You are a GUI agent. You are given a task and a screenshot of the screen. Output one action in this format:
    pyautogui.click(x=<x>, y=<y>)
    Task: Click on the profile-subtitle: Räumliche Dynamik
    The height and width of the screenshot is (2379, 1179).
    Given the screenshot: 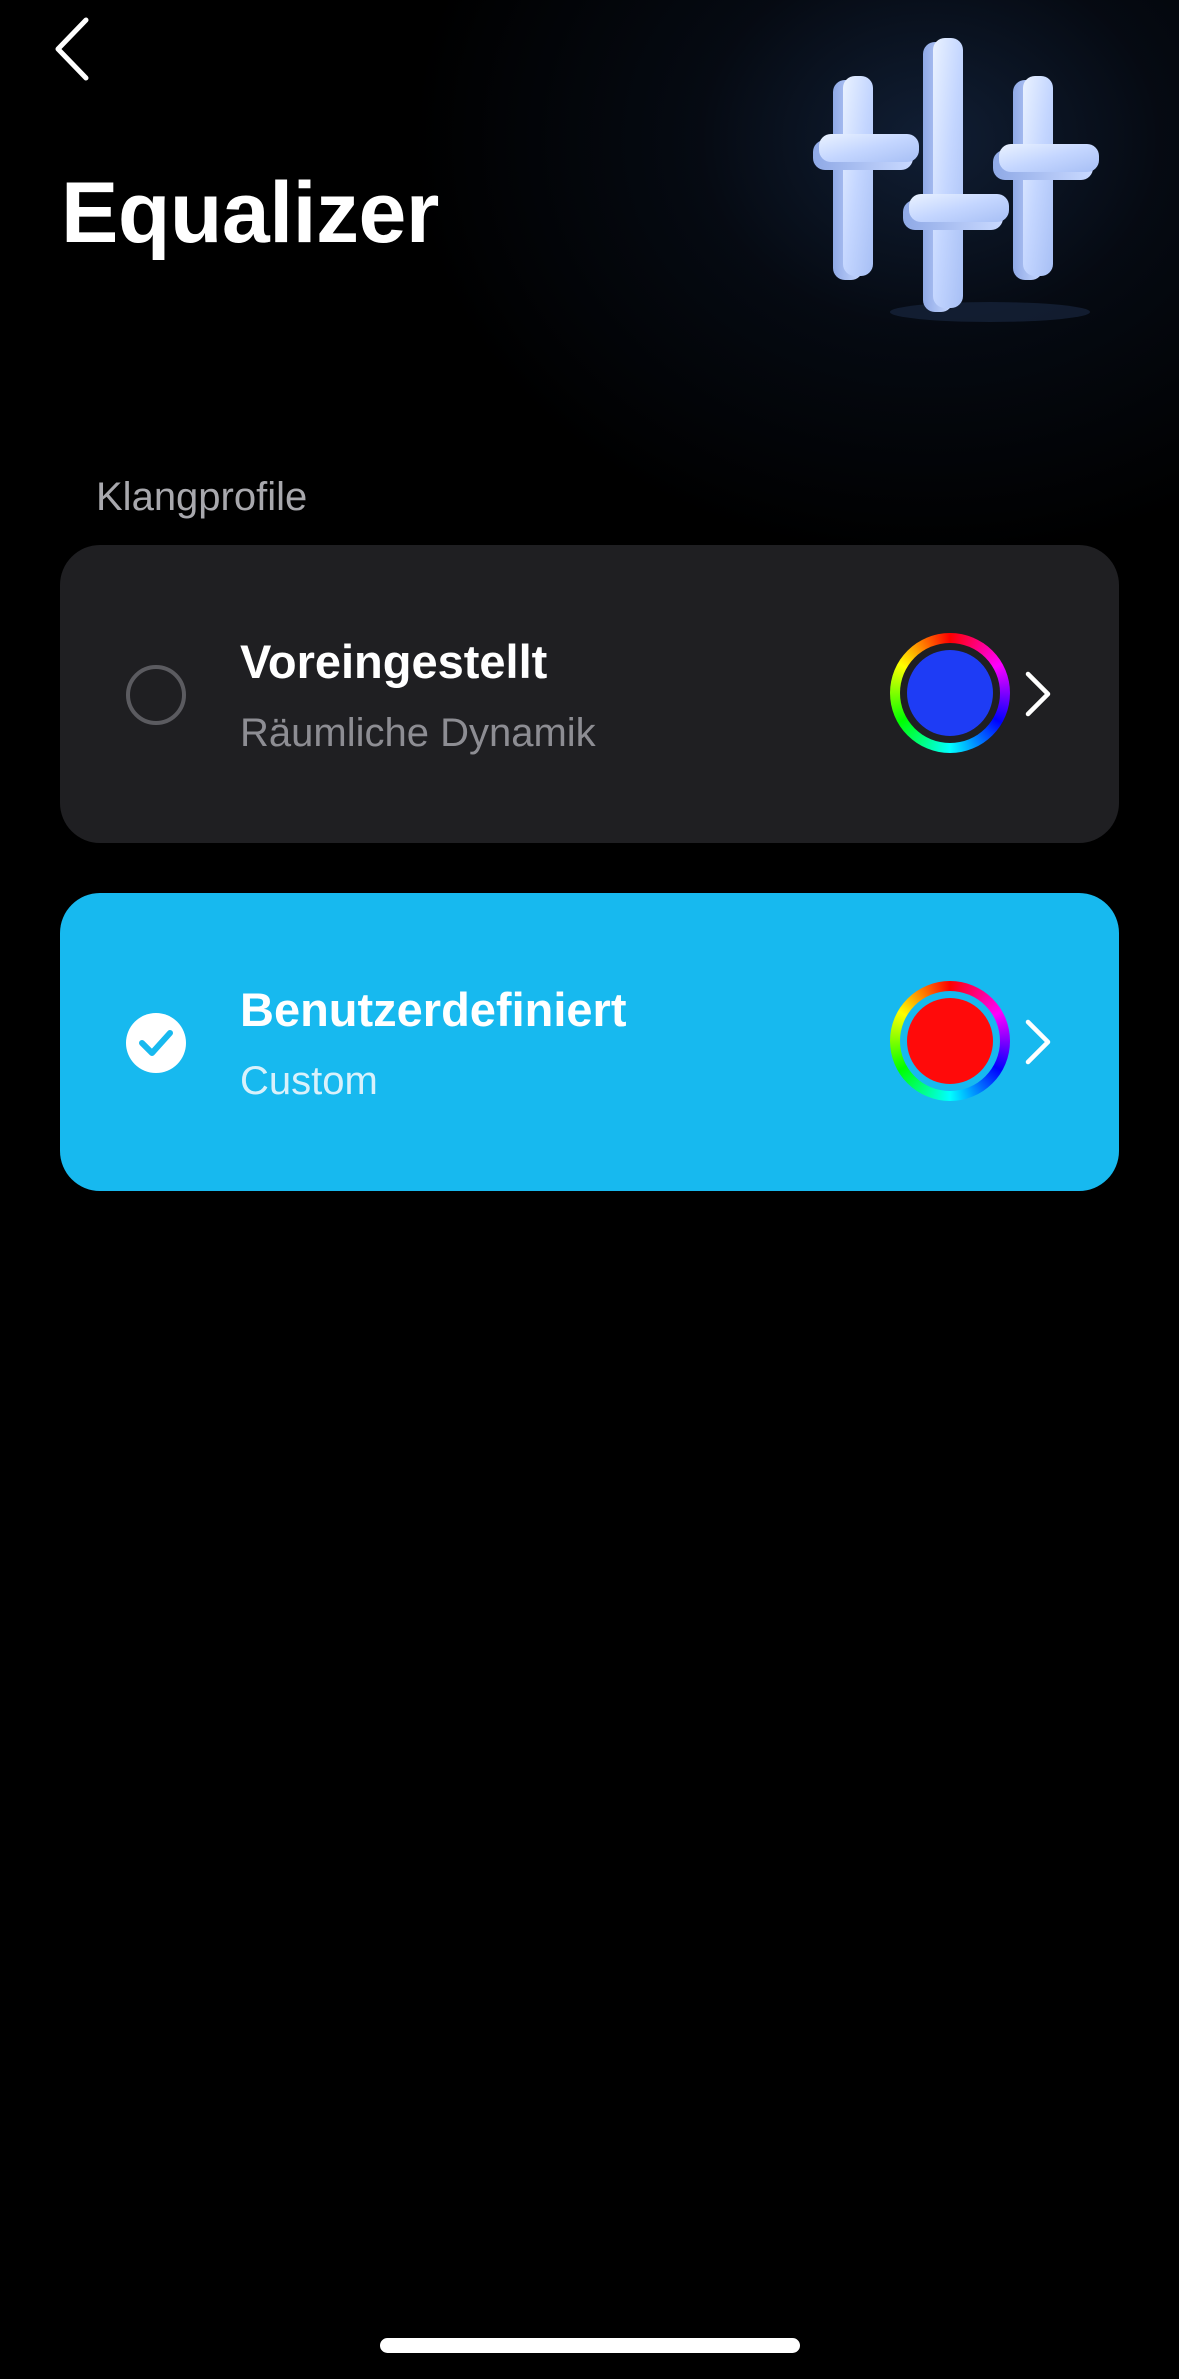 What is the action you would take?
    pyautogui.click(x=418, y=733)
    